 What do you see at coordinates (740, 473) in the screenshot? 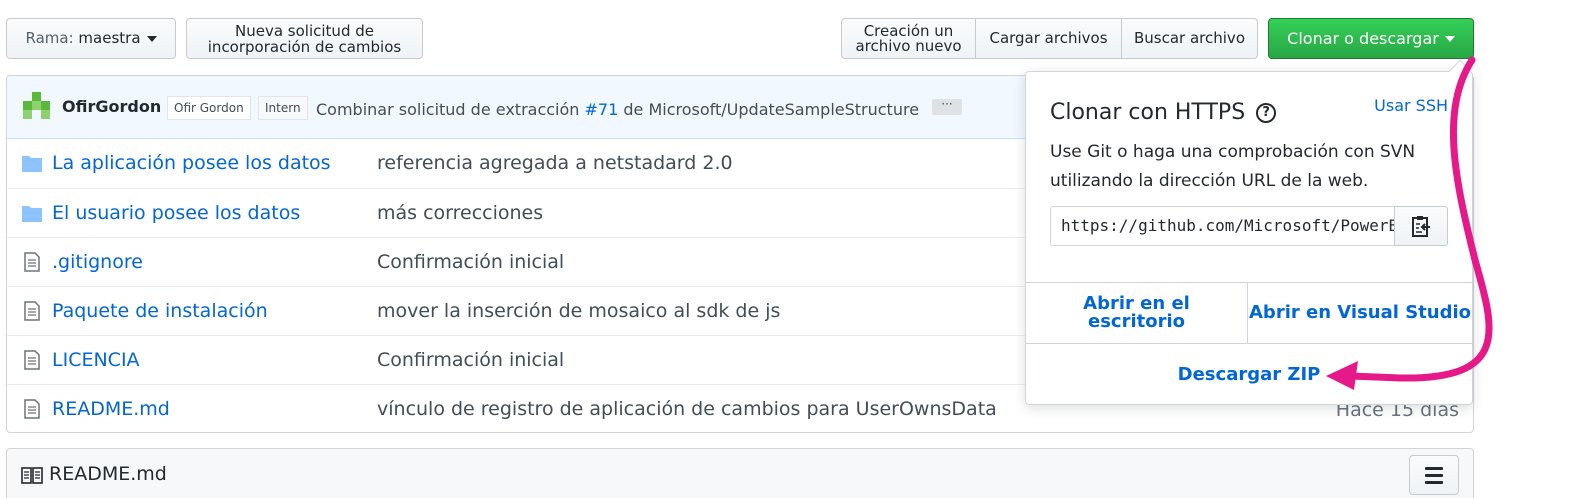
I see `readme-header: README.md` at bounding box center [740, 473].